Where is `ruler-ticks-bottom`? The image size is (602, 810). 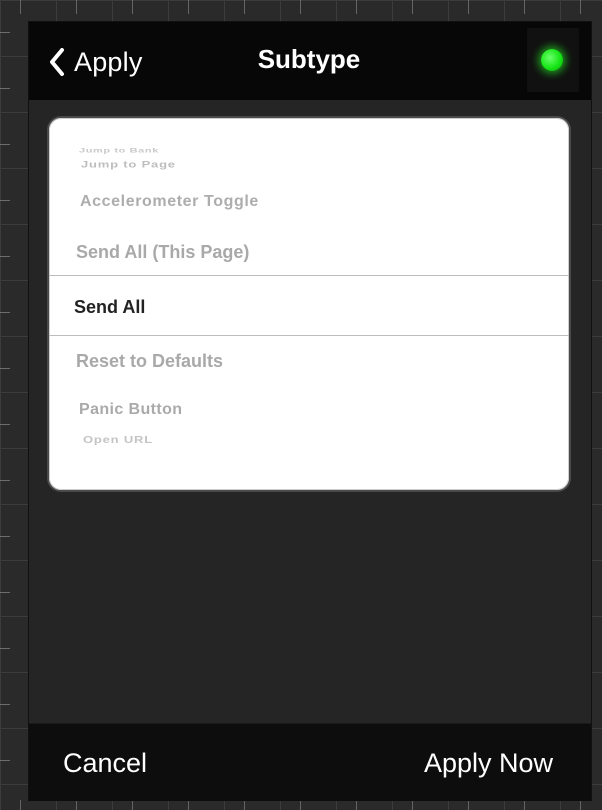
ruler-ticks-bottom is located at coordinates (301, 805).